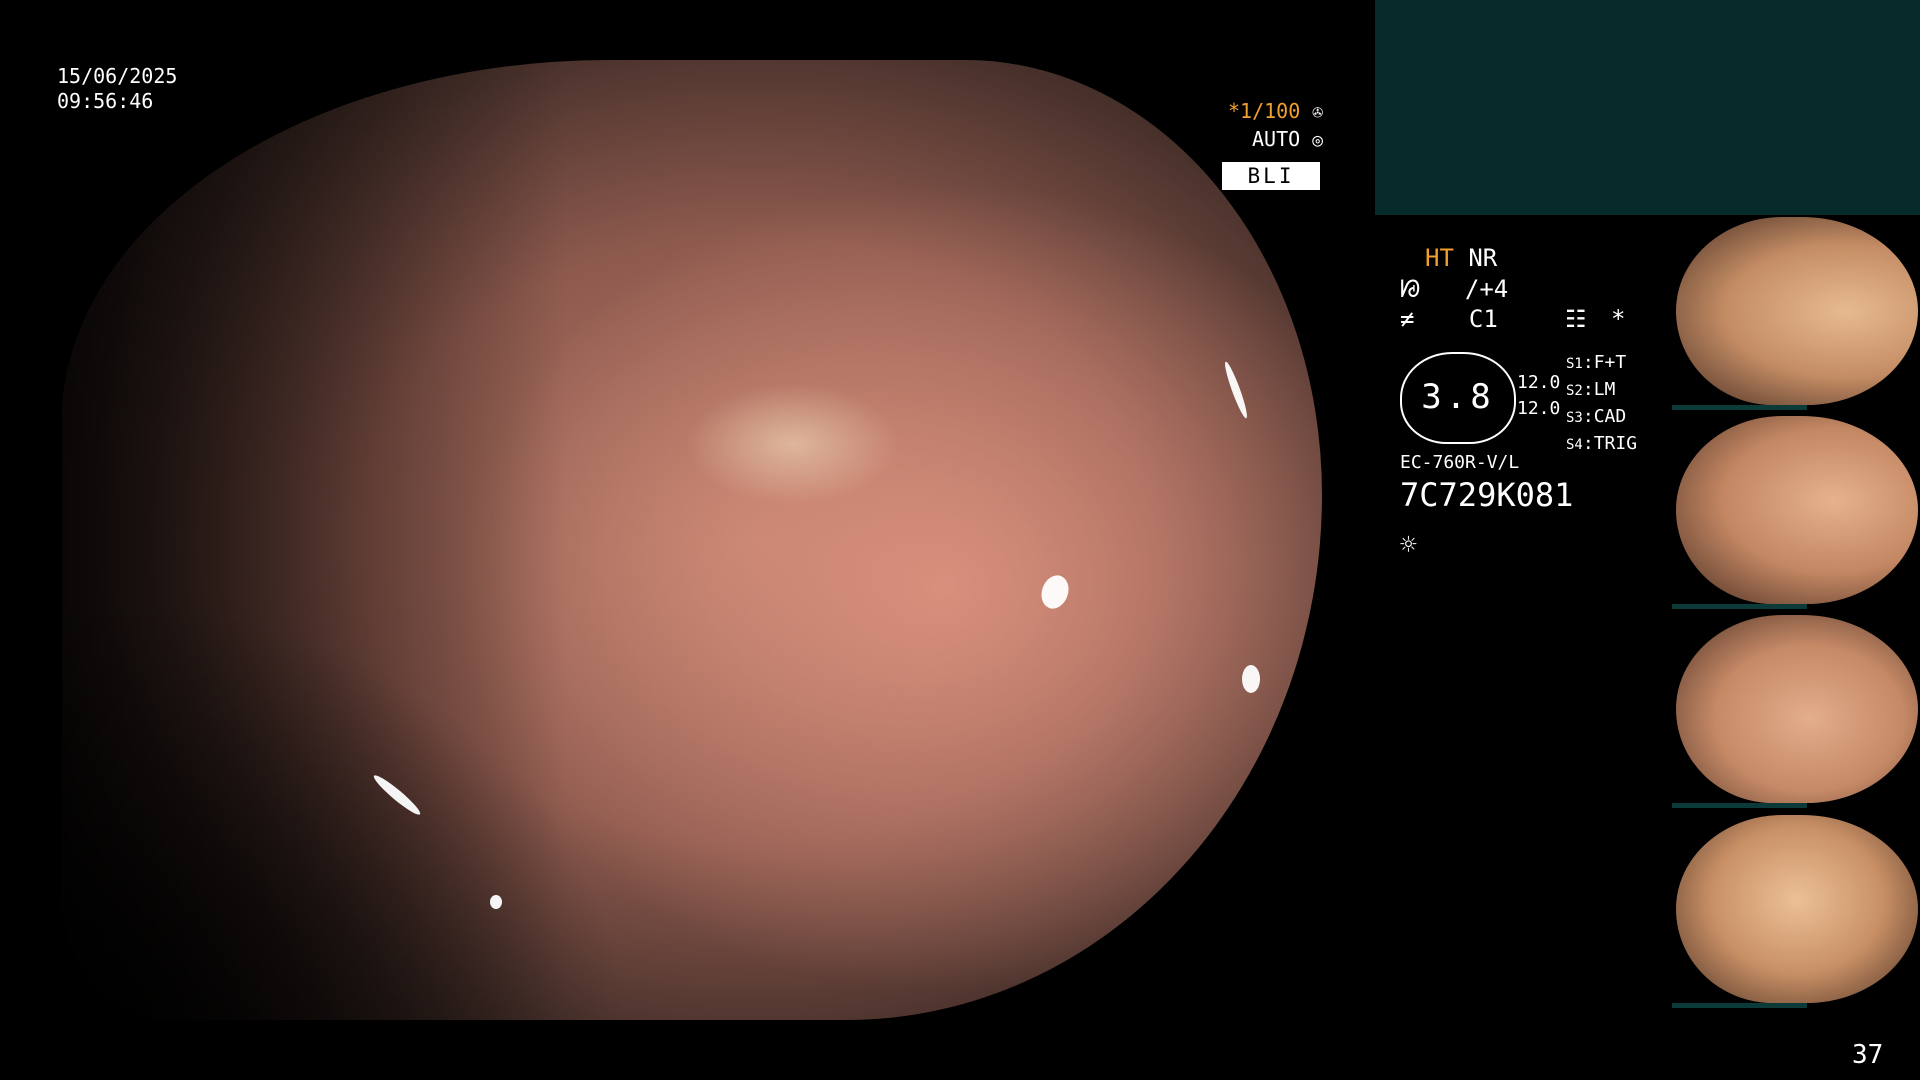  I want to click on shutter-value: *1/100, so click(1264, 111).